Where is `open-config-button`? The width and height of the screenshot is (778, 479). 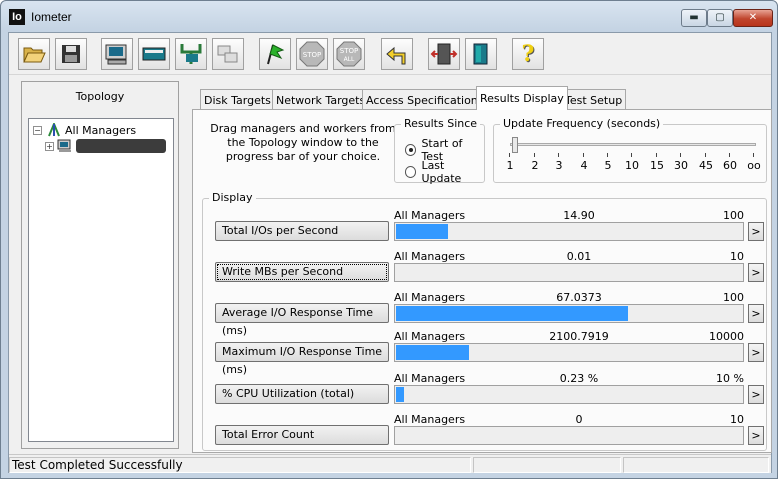 open-config-button is located at coordinates (34, 54).